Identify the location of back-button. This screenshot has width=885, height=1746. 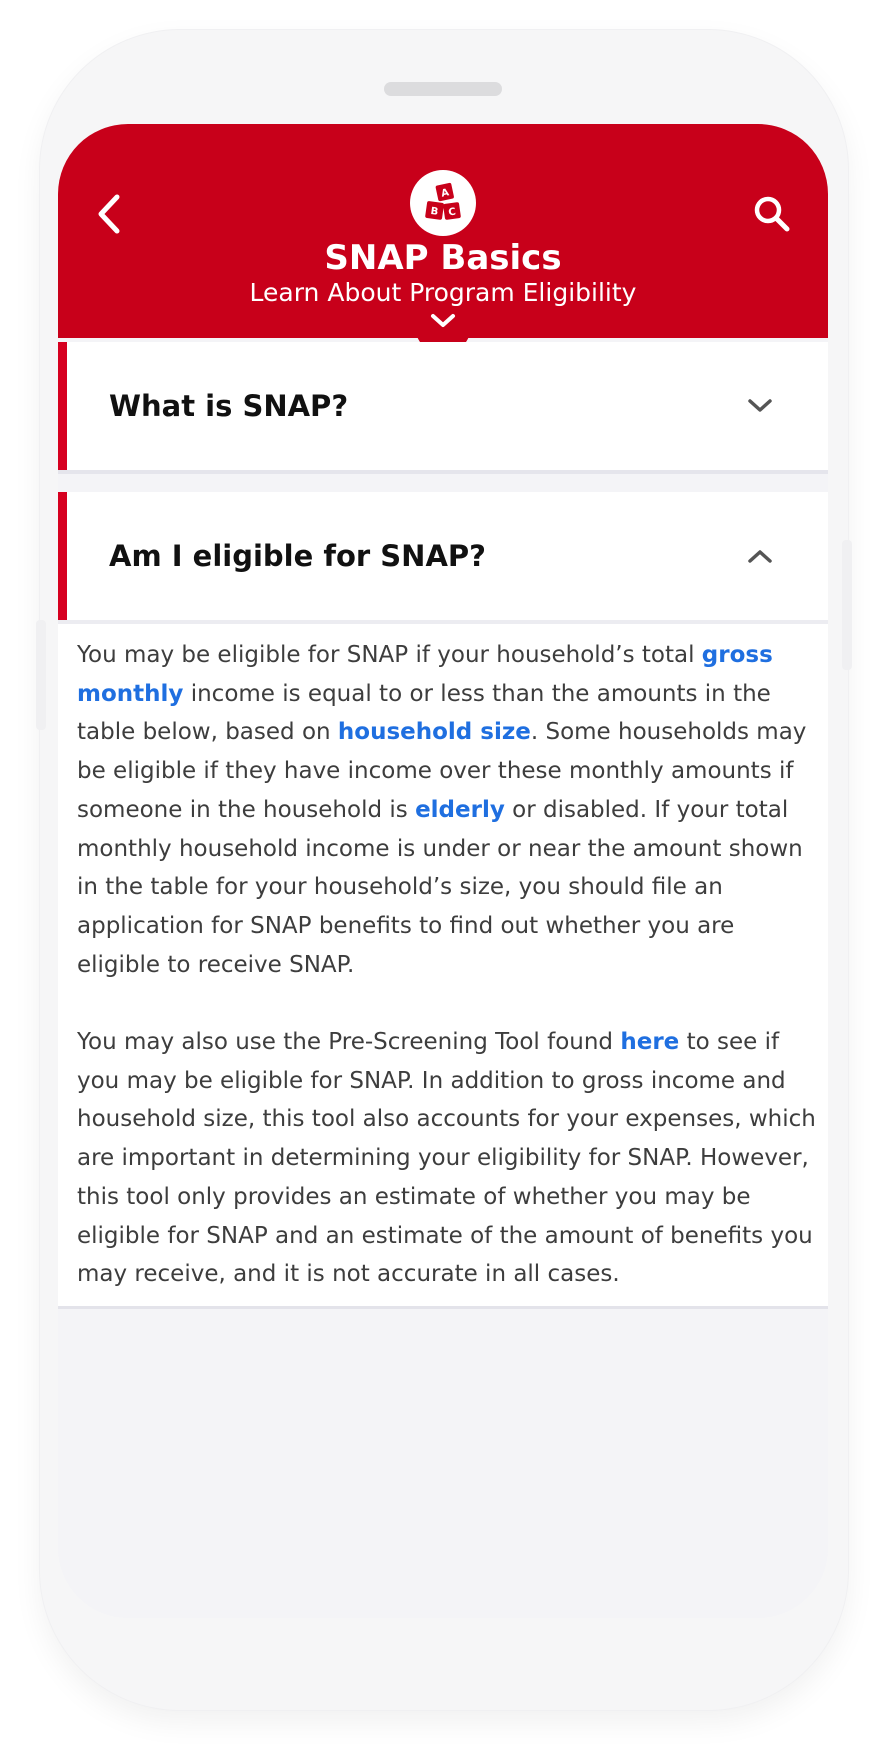
(108, 214).